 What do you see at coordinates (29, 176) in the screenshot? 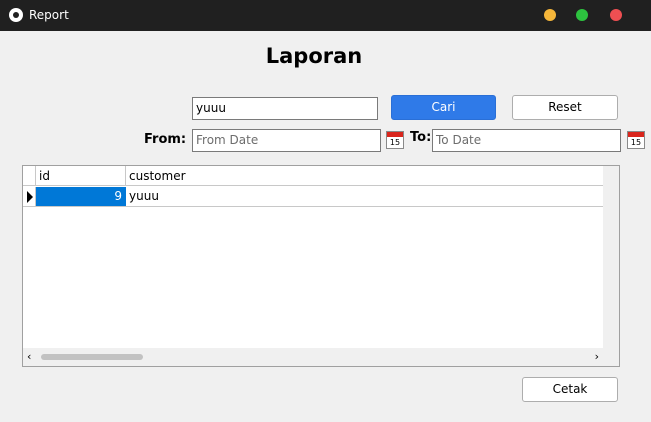
I see `header-corner` at bounding box center [29, 176].